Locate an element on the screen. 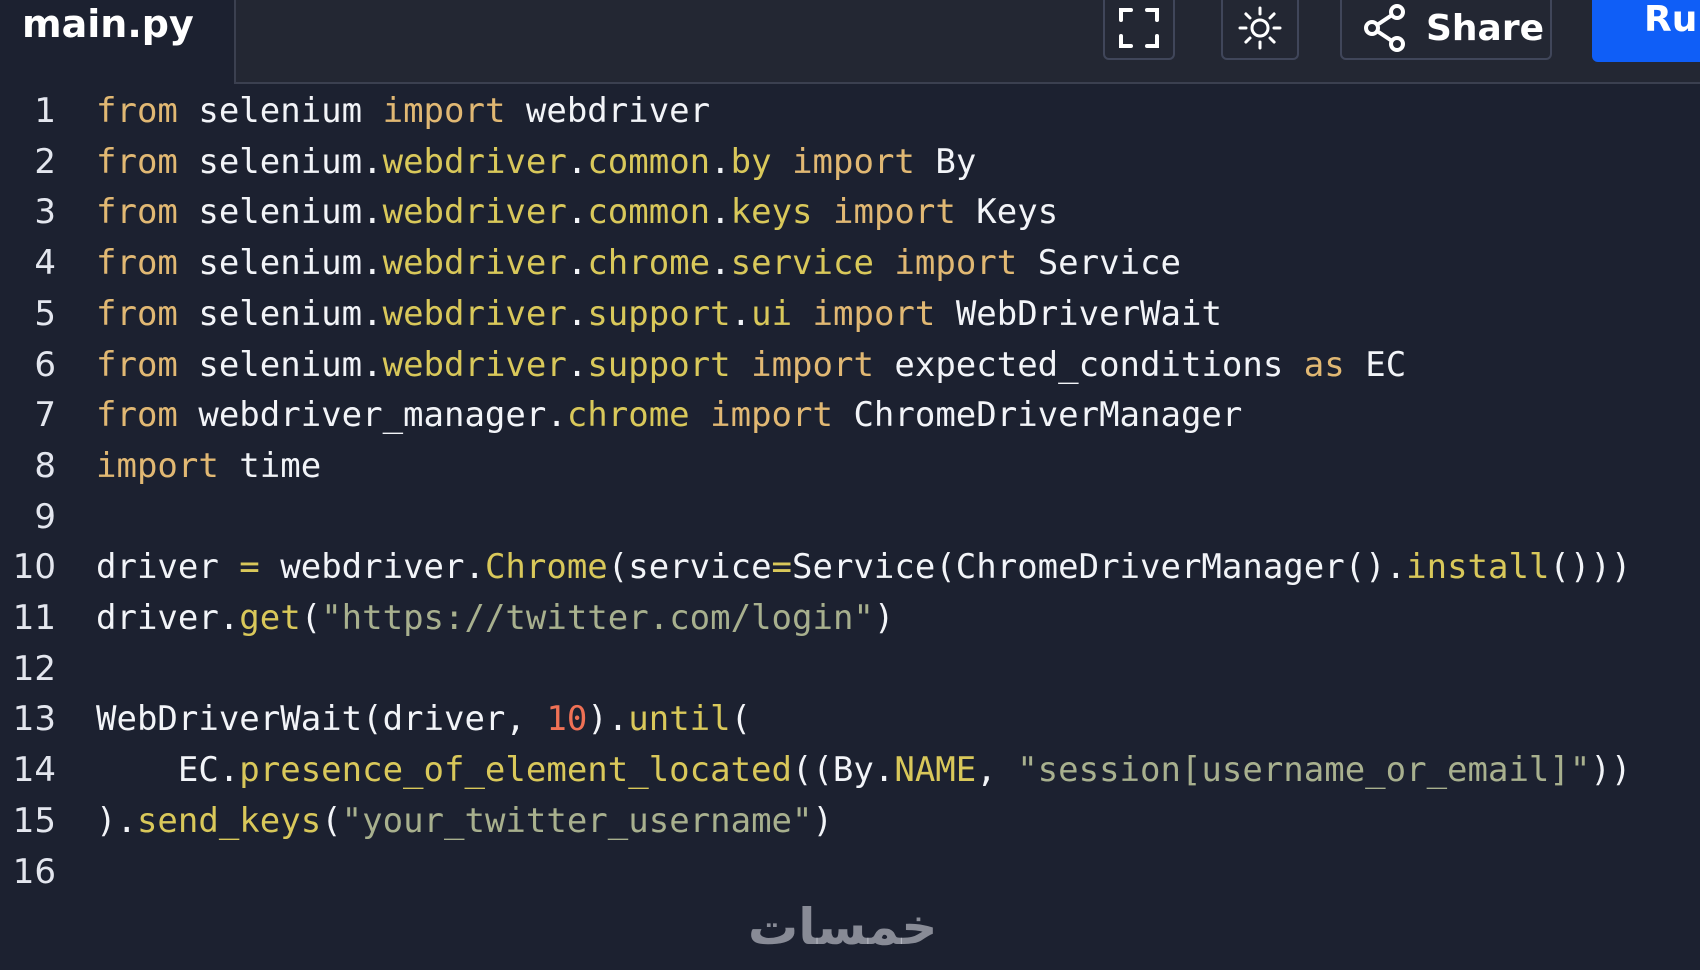 The image size is (1700, 970). line-number: 1 is located at coordinates (45, 111).